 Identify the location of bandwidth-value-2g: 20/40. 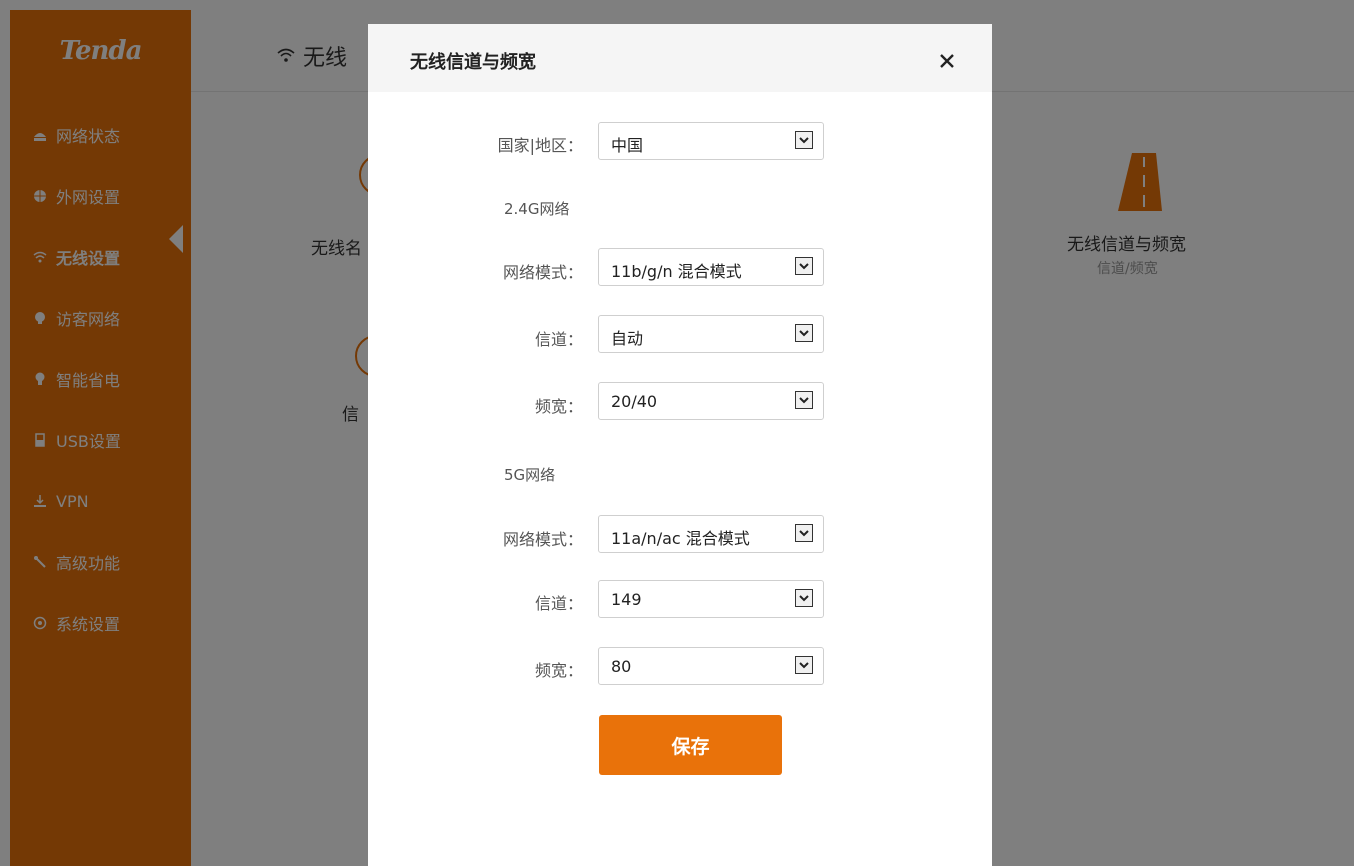
(634, 401).